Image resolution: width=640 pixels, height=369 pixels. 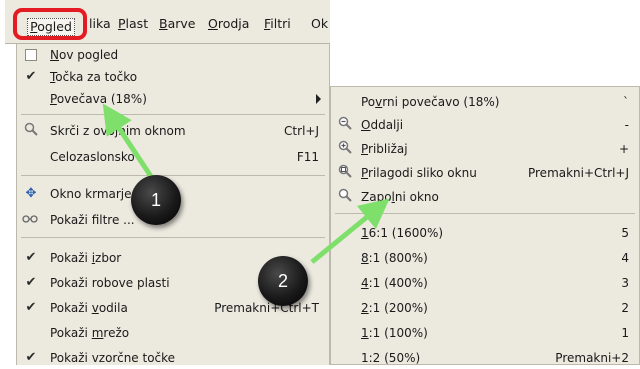 I want to click on menu-item-celozaslonsko: Celozaslonsko F11, so click(x=173, y=157).